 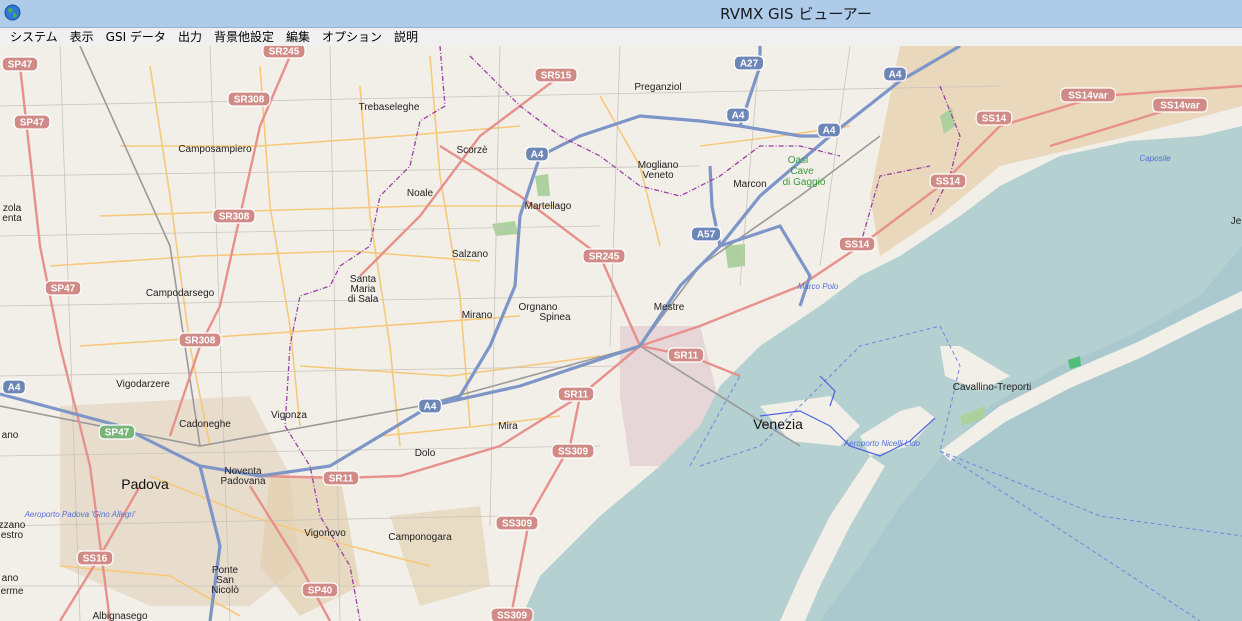 I want to click on road-shield-a57: A57, so click(x=706, y=234).